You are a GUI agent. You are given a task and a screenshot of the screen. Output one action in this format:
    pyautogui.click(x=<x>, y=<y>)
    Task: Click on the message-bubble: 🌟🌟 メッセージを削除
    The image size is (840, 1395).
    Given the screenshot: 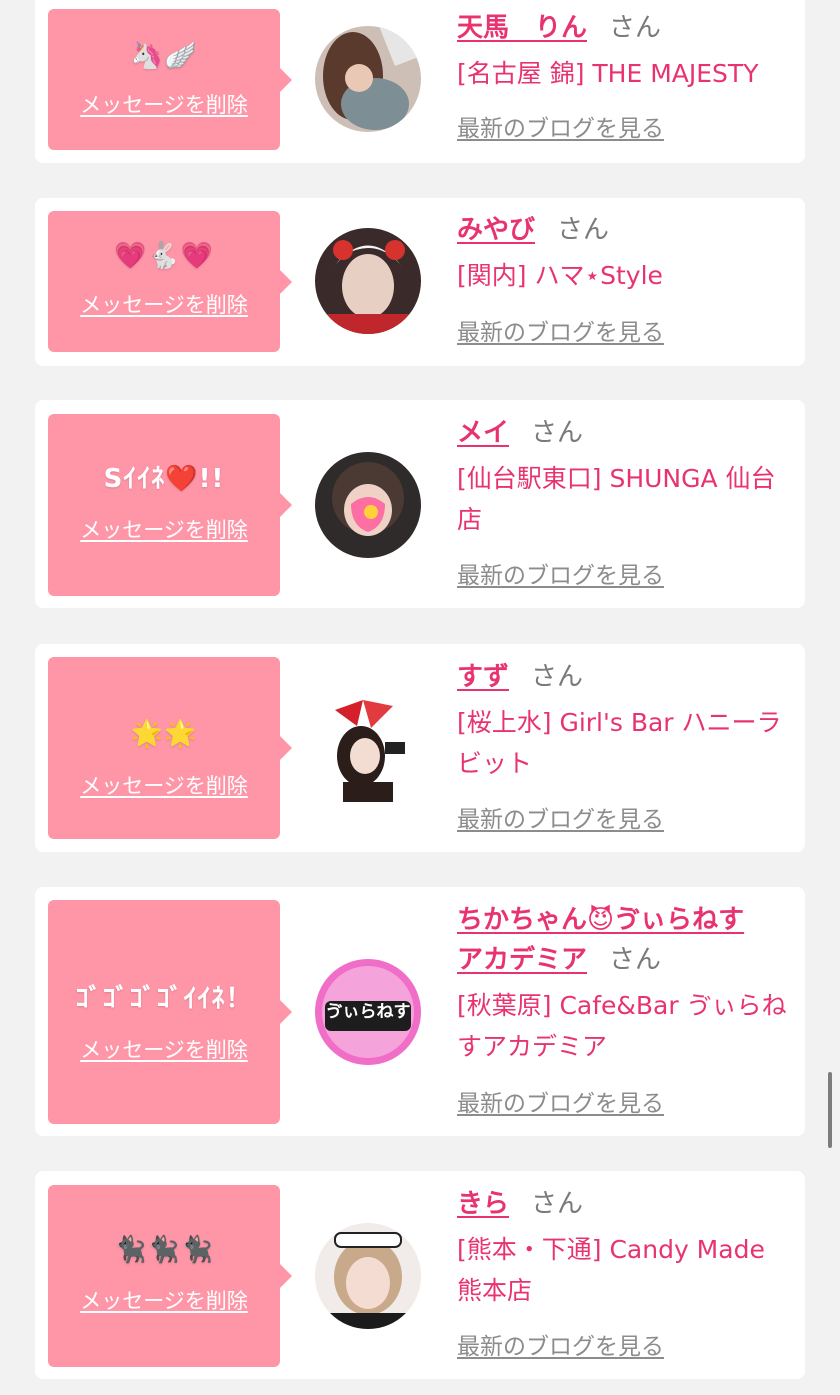 What is the action you would take?
    pyautogui.click(x=170, y=748)
    